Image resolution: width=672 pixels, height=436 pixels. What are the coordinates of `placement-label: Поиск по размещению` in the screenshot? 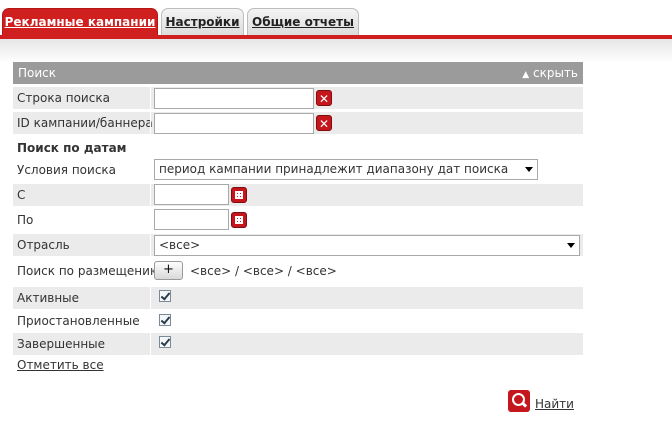 It's located at (89, 271).